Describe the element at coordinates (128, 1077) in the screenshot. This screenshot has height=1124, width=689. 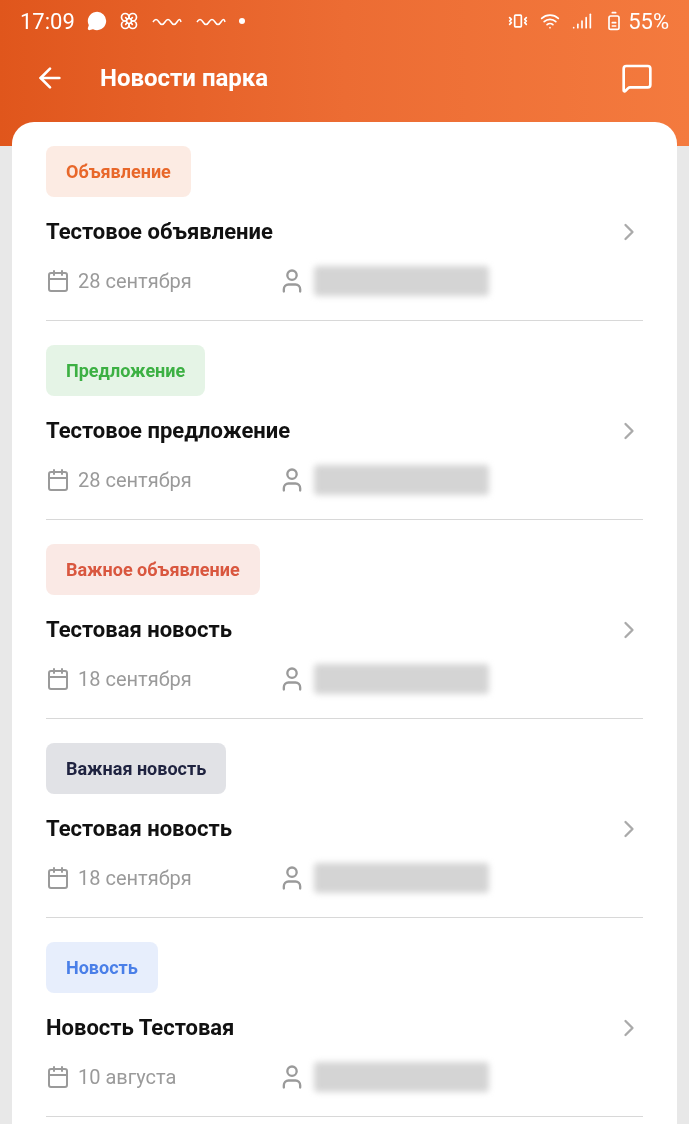
I see `news-date: 10 августа` at that location.